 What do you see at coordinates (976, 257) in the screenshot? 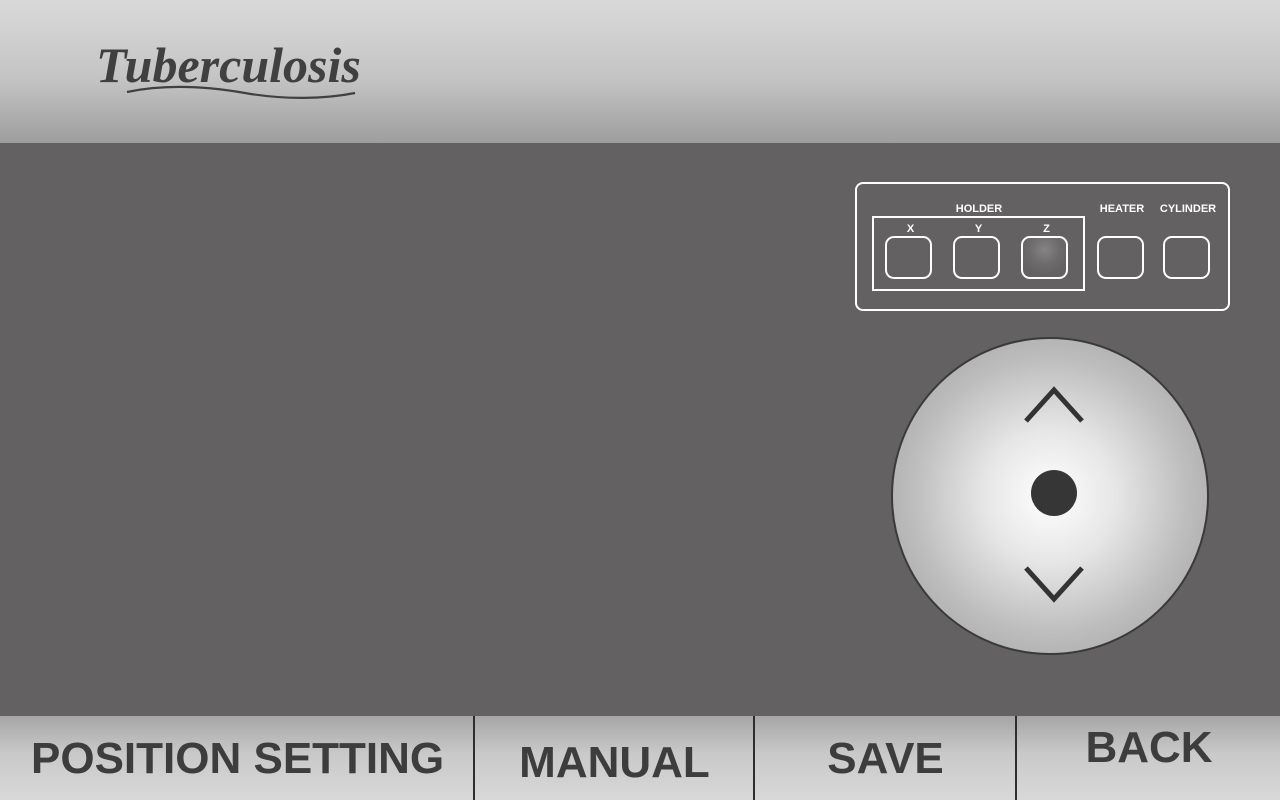
I see `axis-y-button` at bounding box center [976, 257].